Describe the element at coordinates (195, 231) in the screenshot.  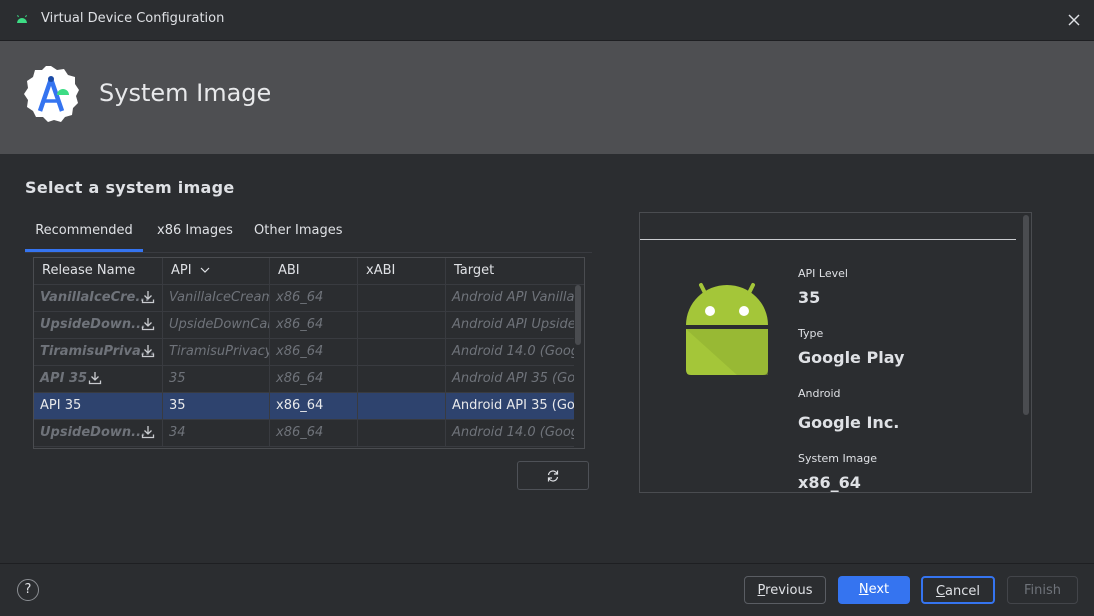
I see `tab-x86-images: x86 Images` at that location.